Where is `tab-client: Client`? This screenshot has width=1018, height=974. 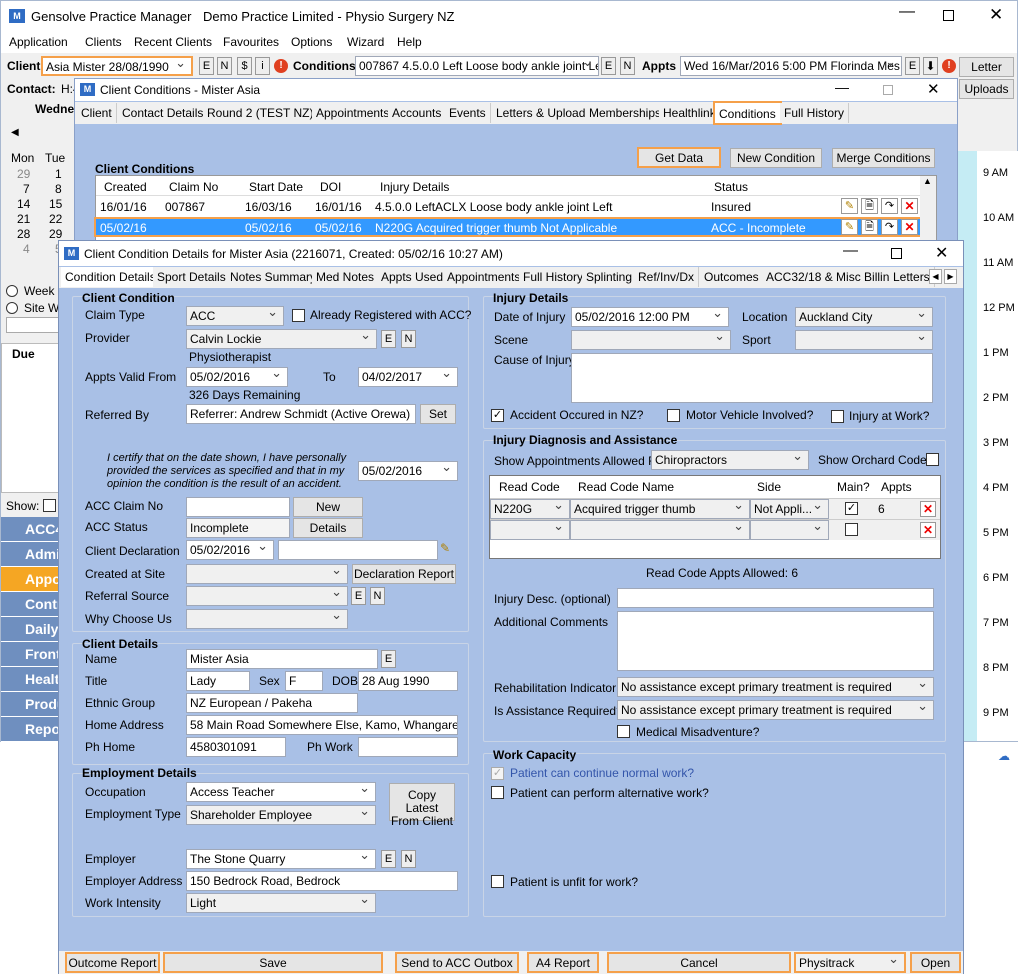 tab-client: Client is located at coordinates (97, 113).